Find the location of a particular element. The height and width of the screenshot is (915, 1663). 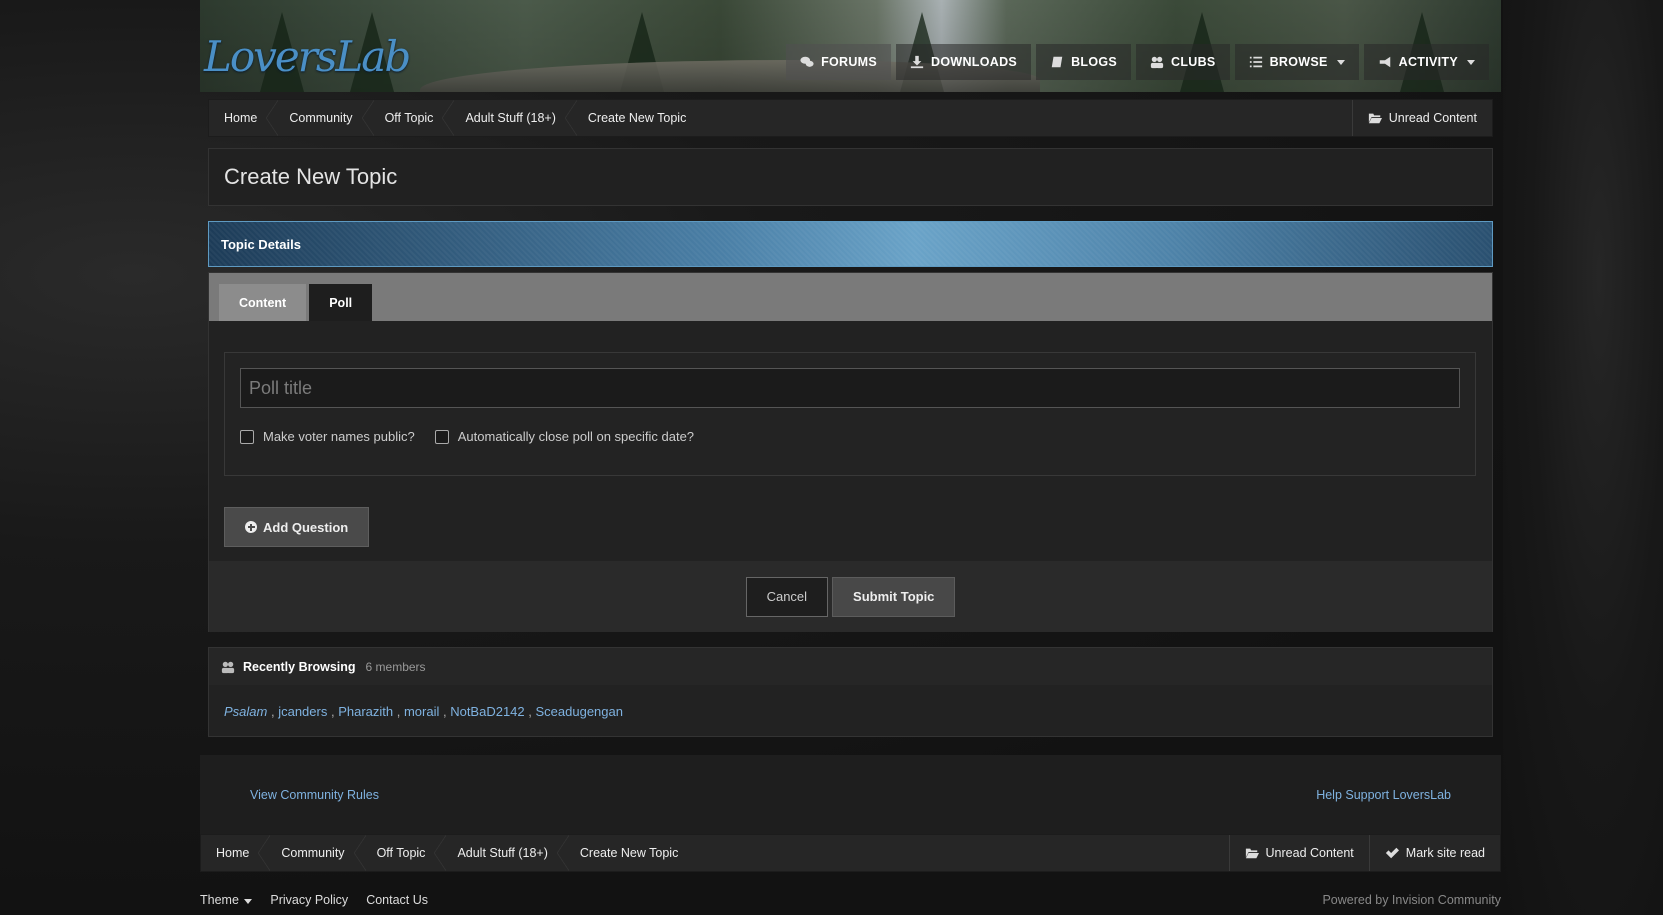

member-link: morail is located at coordinates (421, 711).